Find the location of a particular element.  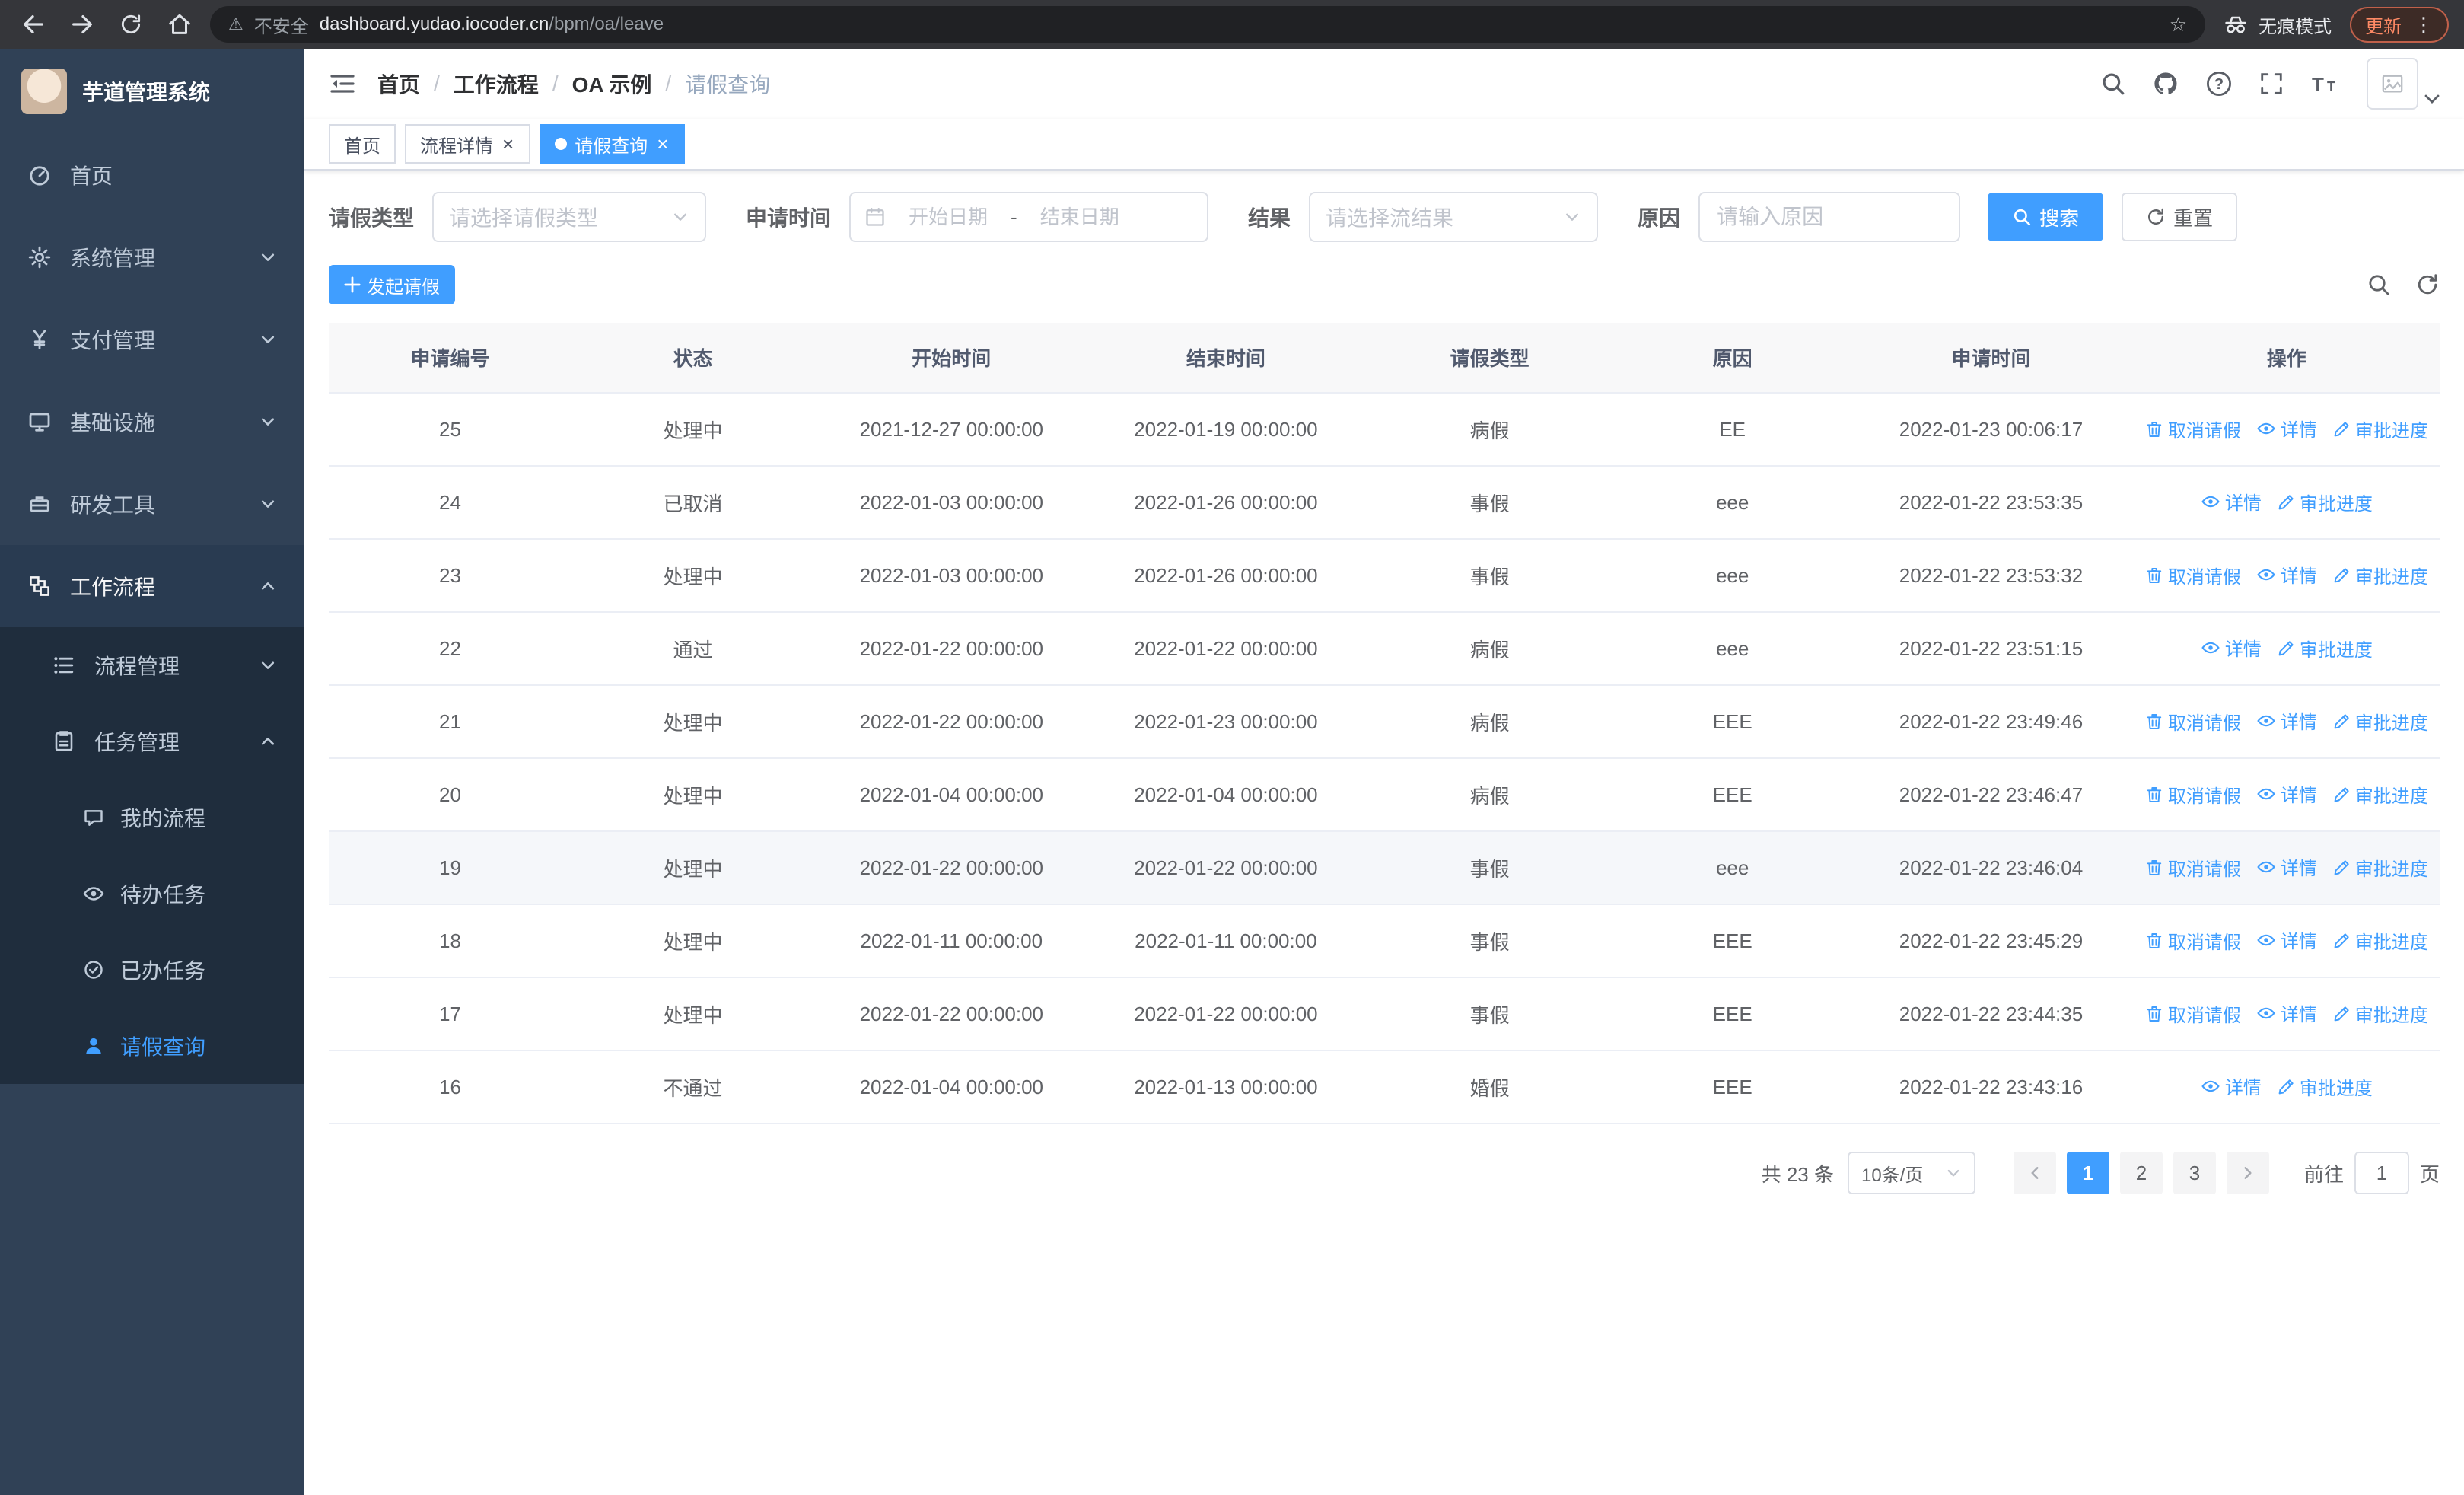

sidebar-item-process-management: 流程管理 is located at coordinates (152, 665).